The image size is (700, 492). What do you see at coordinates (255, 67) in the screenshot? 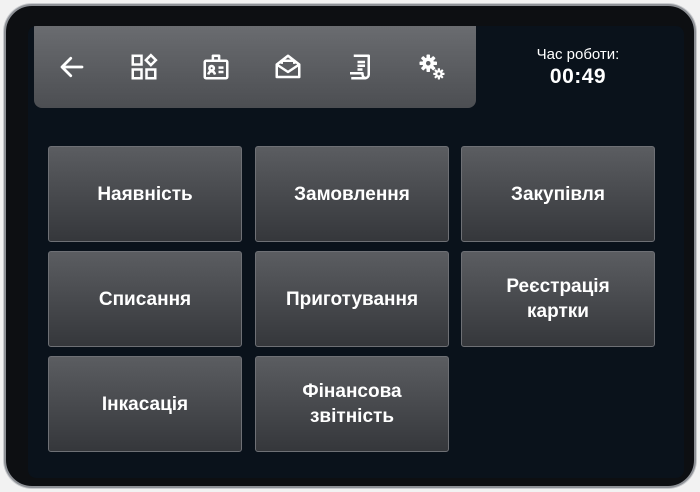
I see `toolbar` at bounding box center [255, 67].